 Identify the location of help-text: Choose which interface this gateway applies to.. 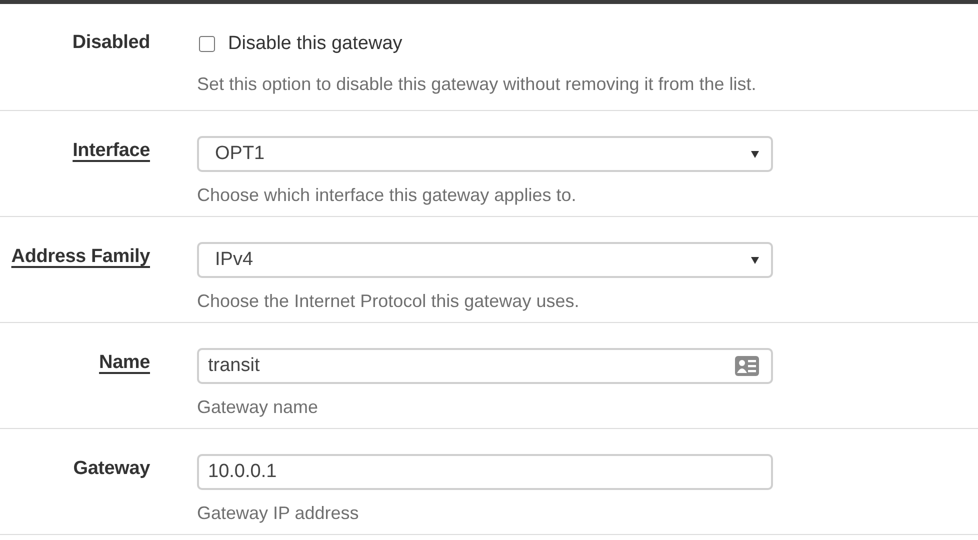
(387, 195).